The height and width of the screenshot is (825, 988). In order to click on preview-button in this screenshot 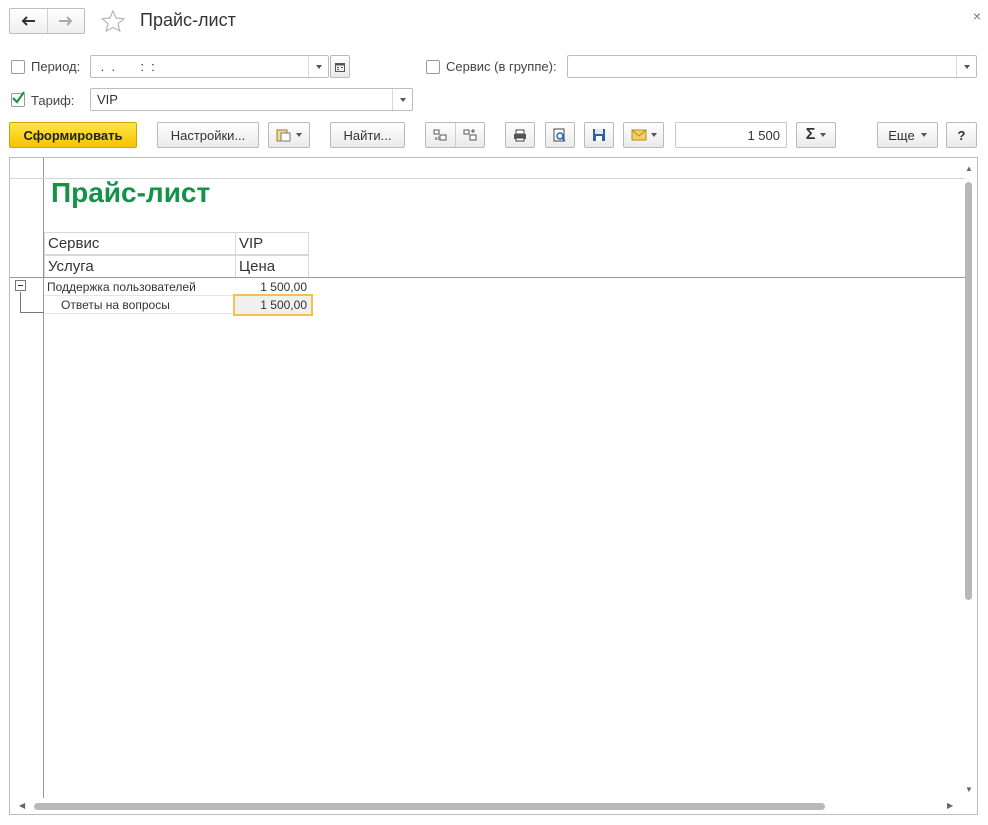, I will do `click(560, 135)`.